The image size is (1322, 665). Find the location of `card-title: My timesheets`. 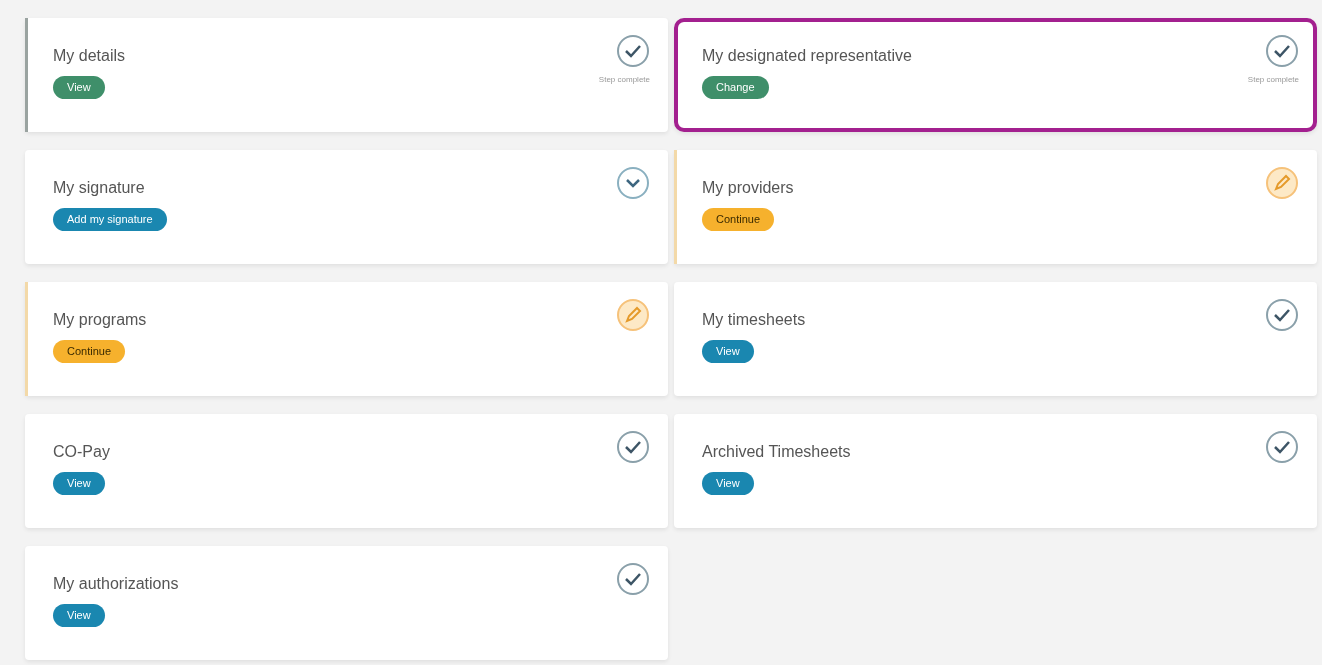

card-title: My timesheets is located at coordinates (754, 320).